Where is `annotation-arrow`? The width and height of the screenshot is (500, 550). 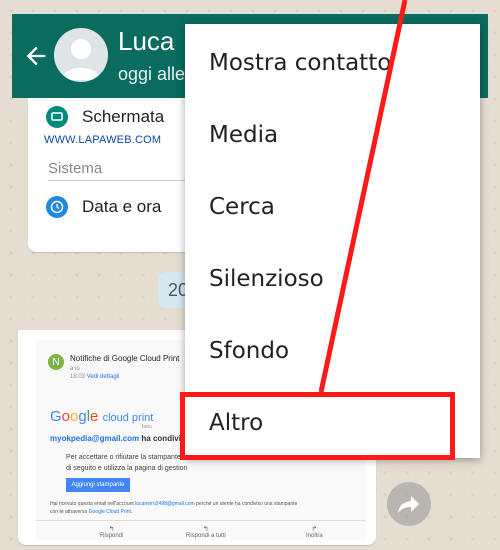
annotation-arrow is located at coordinates (363, 196).